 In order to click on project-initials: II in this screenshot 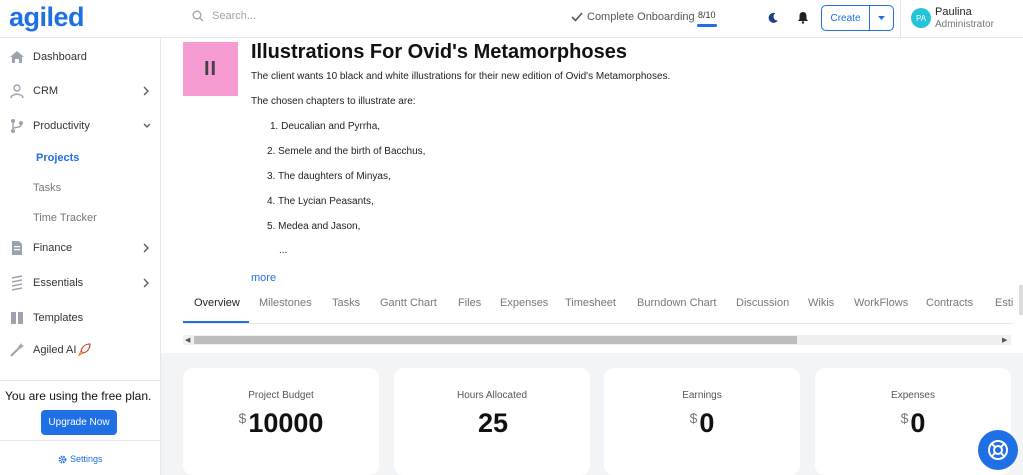, I will do `click(210, 68)`.